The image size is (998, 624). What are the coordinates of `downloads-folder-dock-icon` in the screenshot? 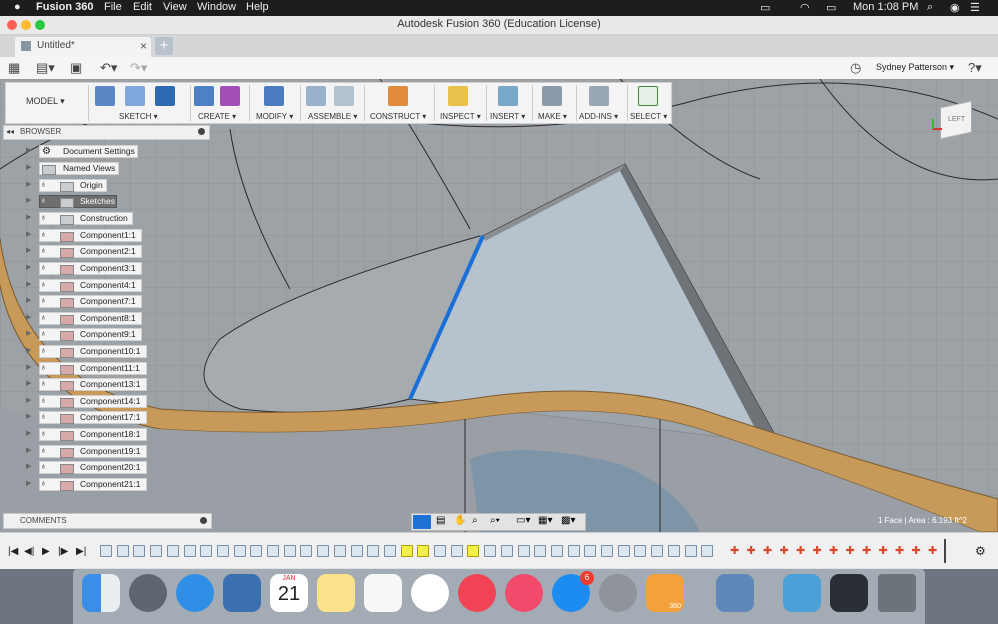 It's located at (802, 593).